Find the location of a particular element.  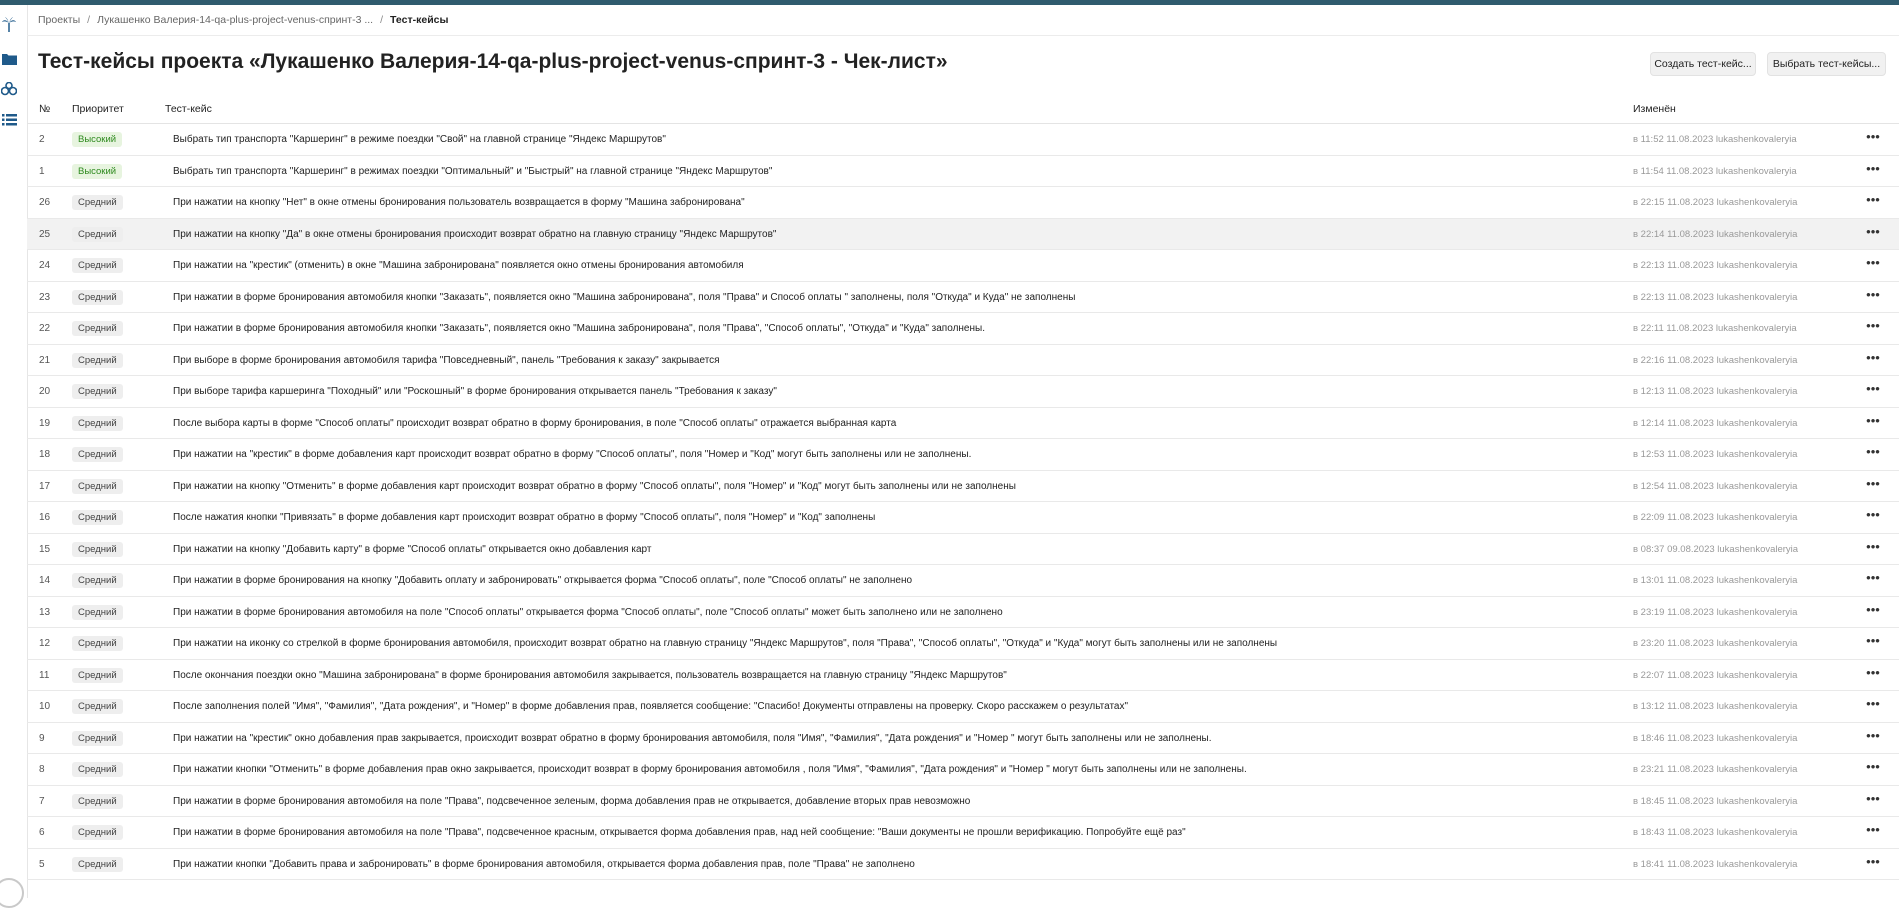

changed-info: в 18:46 11.08.2023 lukashenkovaleryia is located at coordinates (1715, 738).